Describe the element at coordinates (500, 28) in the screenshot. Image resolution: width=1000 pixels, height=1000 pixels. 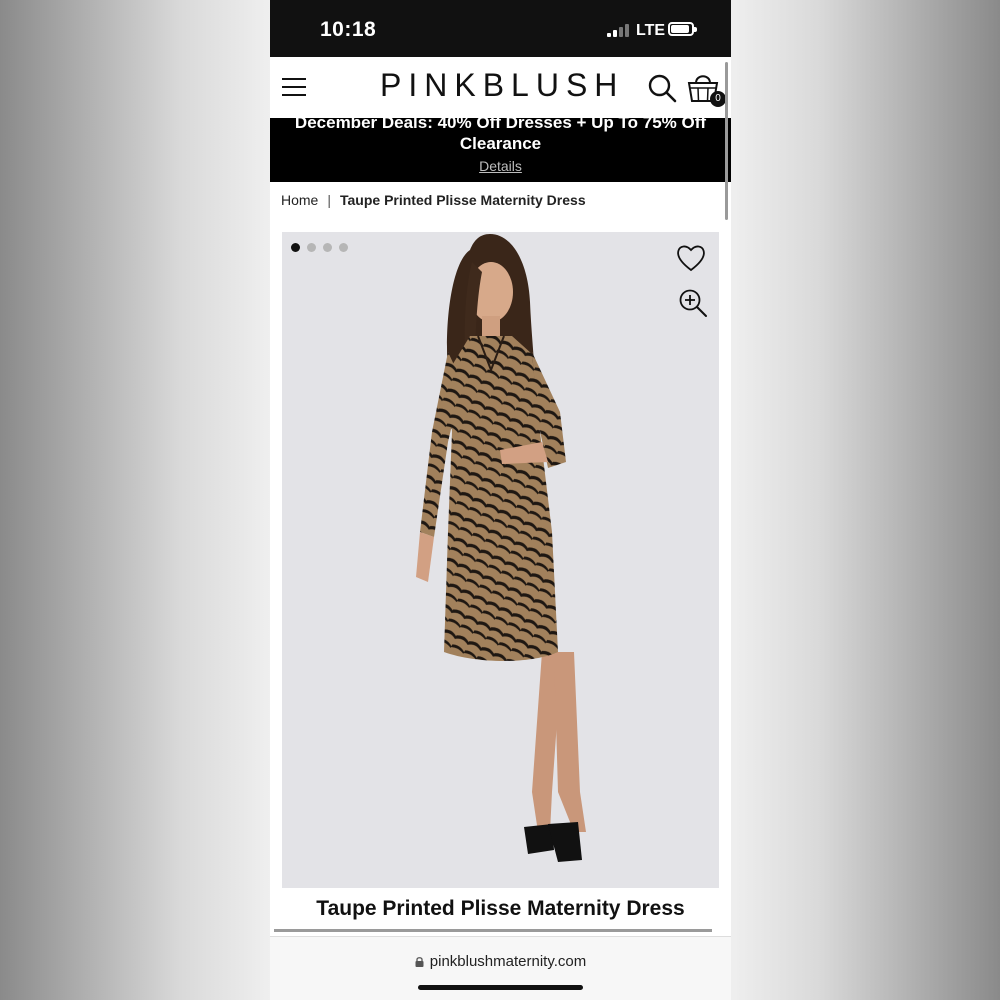
I see `status-bar: 10:18 LTE` at that location.